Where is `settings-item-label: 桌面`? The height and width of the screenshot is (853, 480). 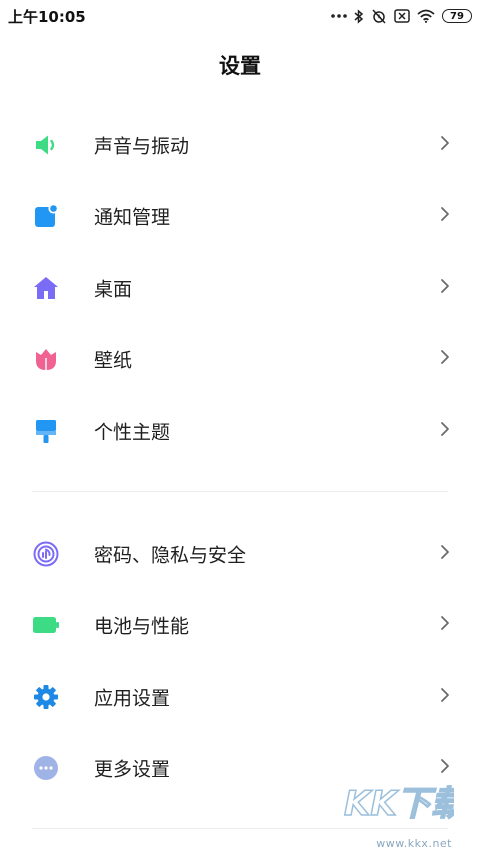
settings-item-label: 桌面 is located at coordinates (113, 289).